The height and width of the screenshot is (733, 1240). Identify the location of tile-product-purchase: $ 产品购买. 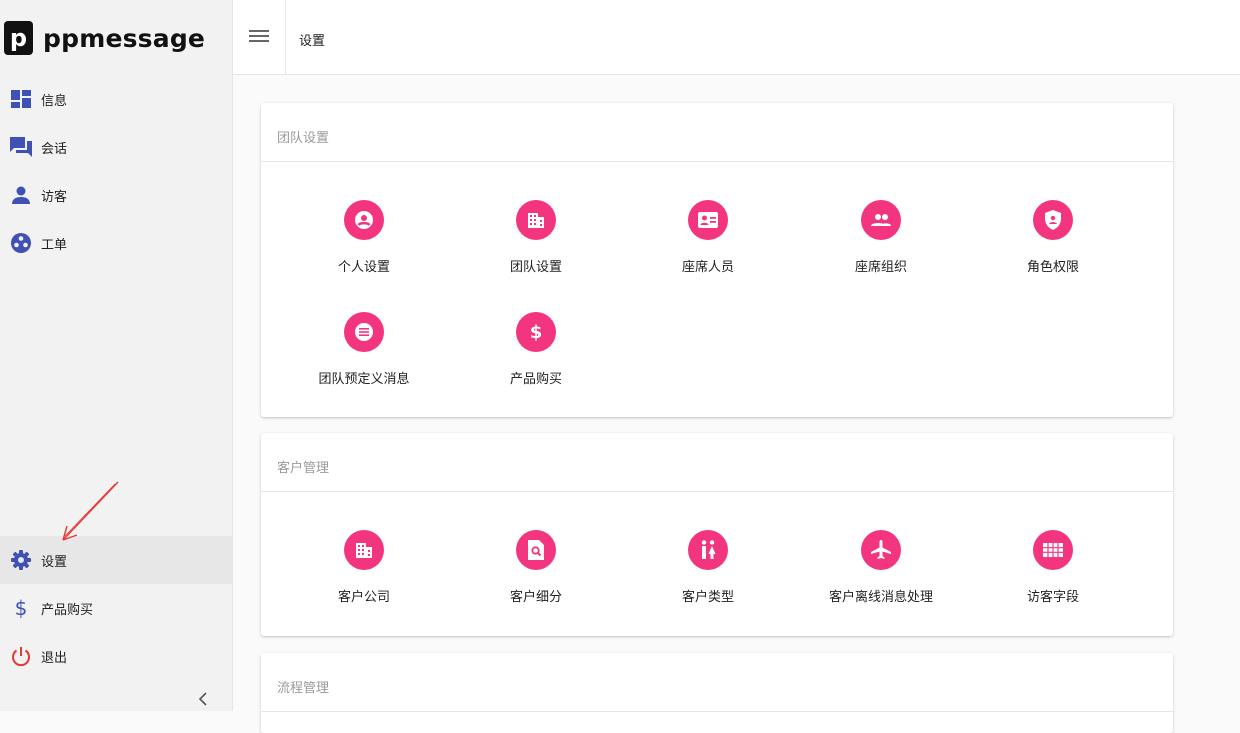
(536, 349).